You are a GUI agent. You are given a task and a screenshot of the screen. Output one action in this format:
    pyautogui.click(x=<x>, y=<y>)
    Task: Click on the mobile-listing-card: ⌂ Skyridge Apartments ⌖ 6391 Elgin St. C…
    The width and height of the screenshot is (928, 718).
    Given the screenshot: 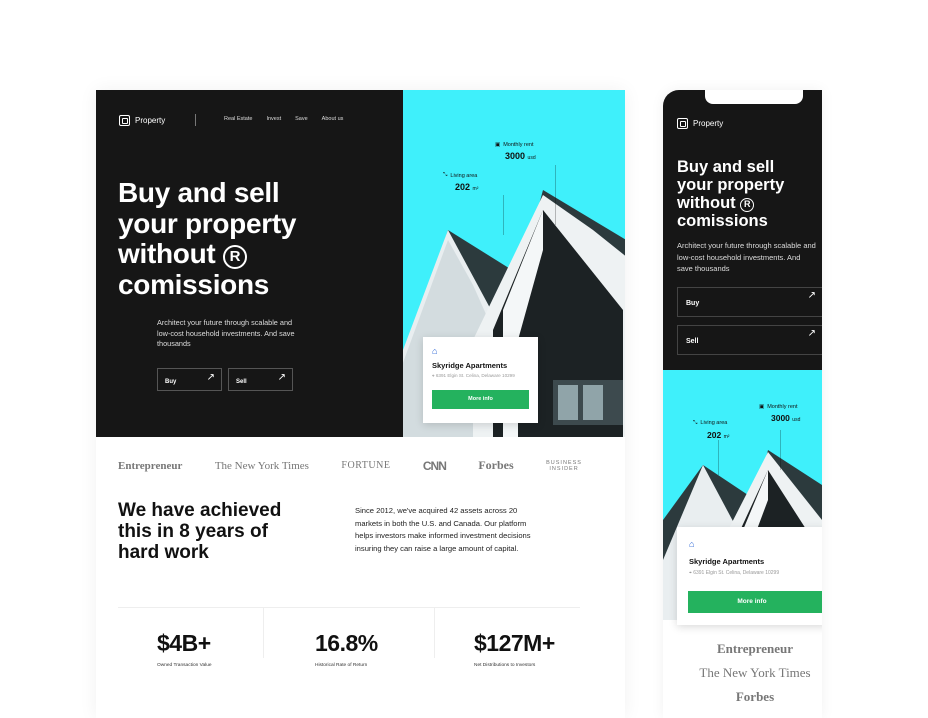 What is the action you would take?
    pyautogui.click(x=749, y=576)
    